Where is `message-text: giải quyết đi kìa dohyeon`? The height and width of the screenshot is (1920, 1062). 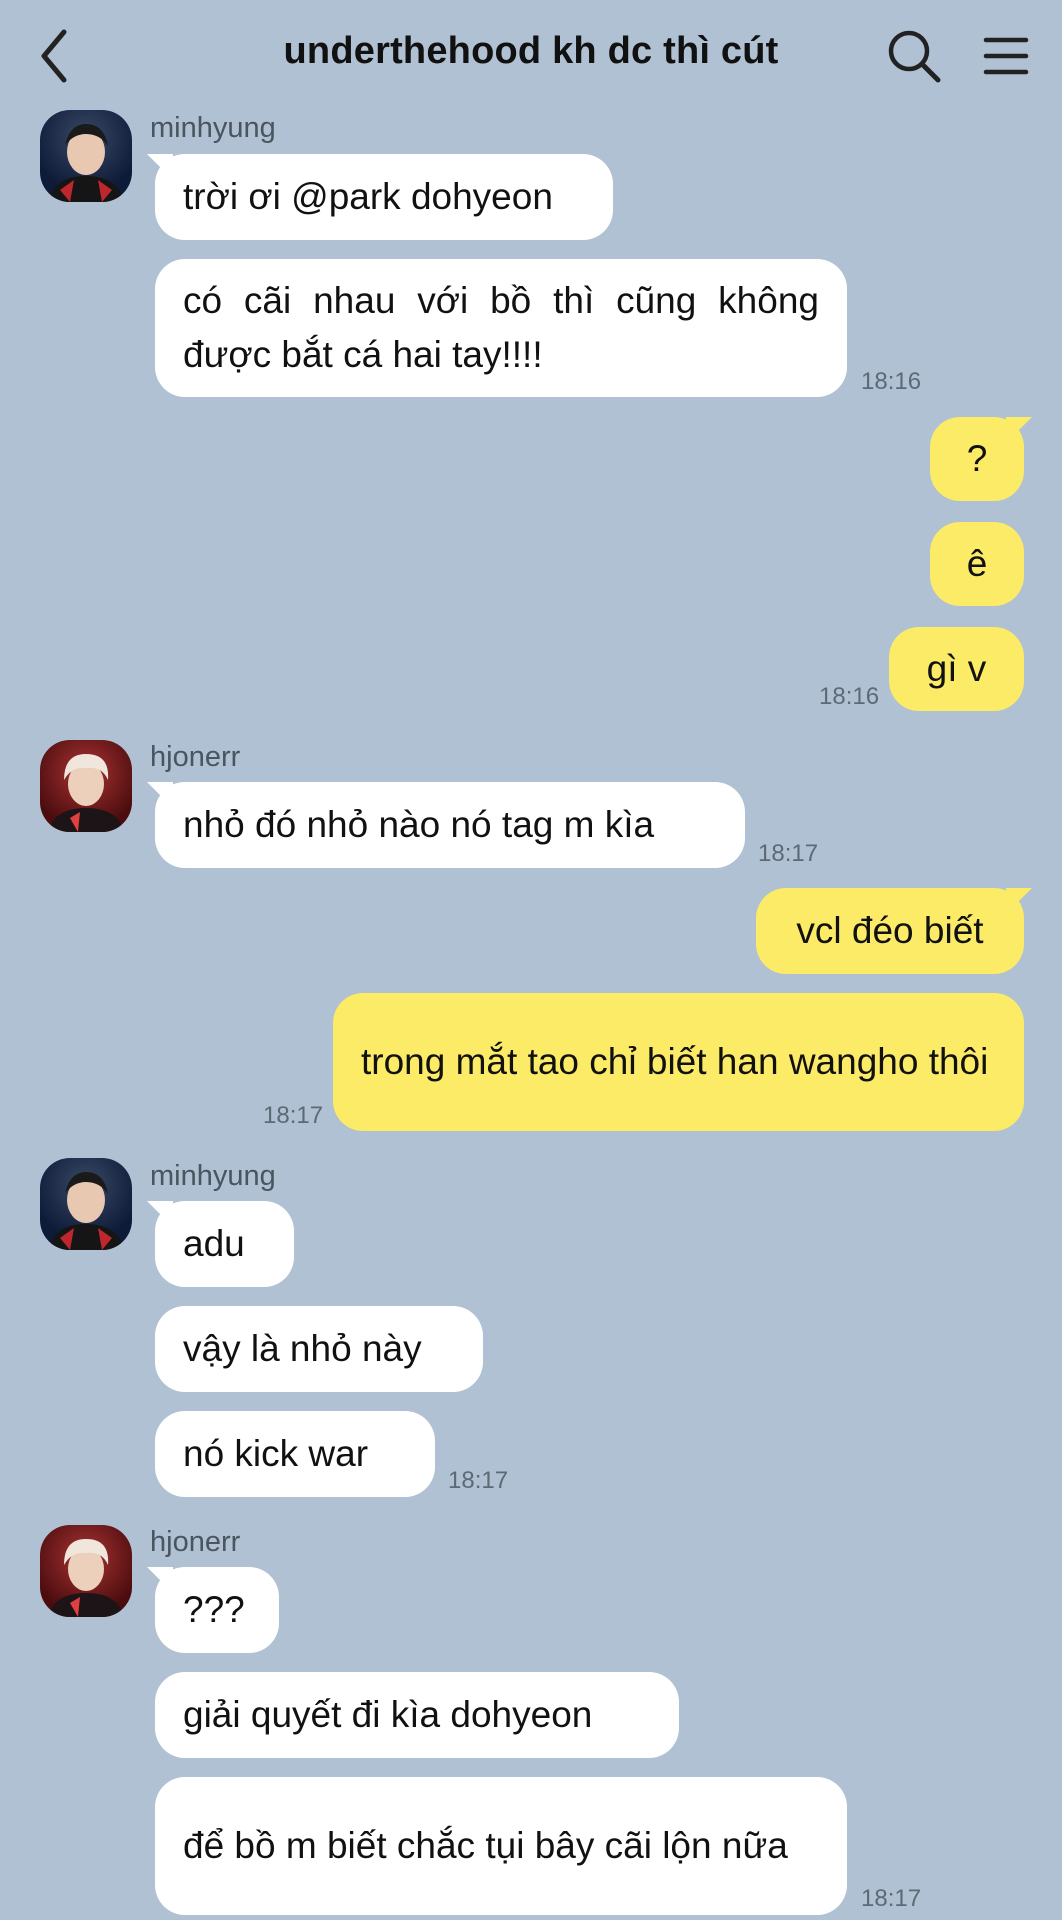
message-text: giải quyết đi kìa dohyeon is located at coordinates (388, 1714).